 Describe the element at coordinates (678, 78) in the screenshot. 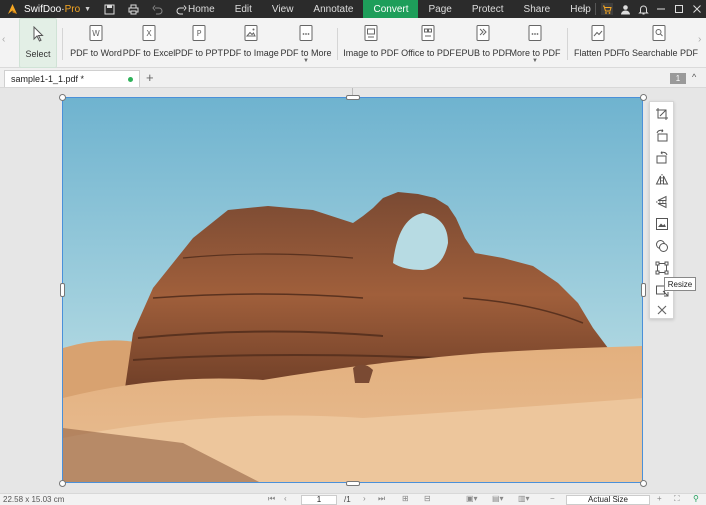

I see `page-count-badge: 1` at that location.